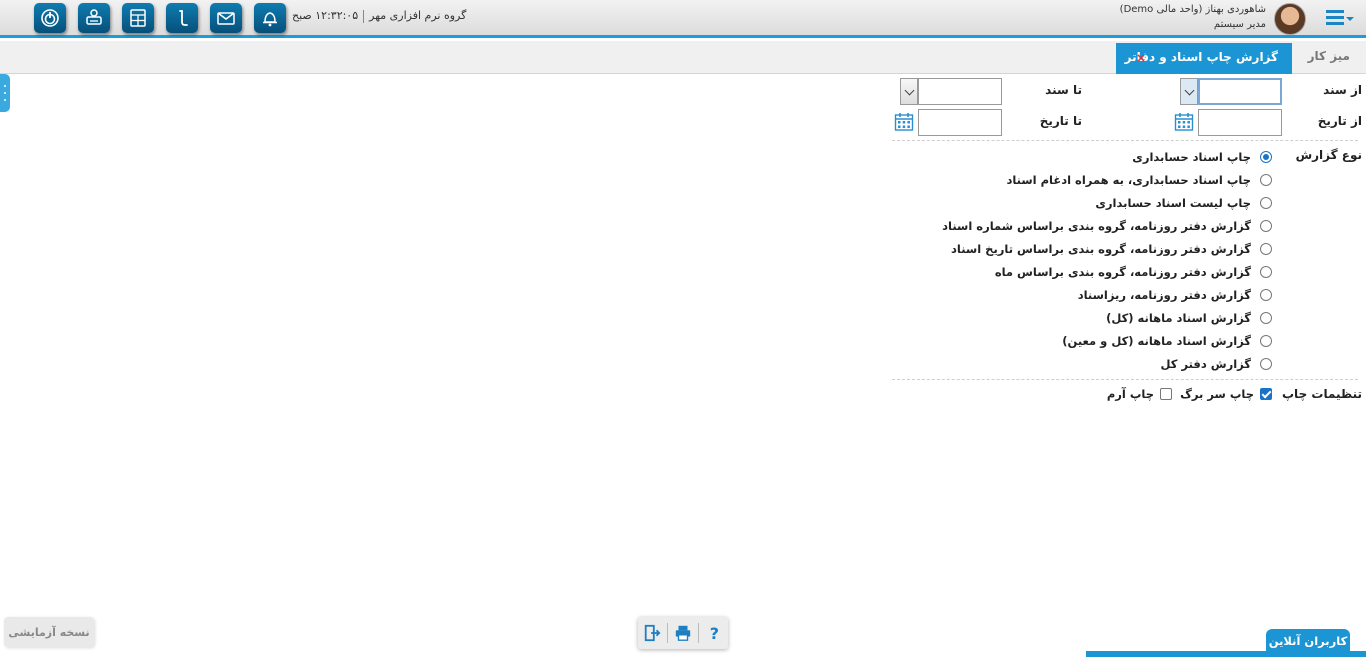  I want to click on power-button, so click(50, 18).